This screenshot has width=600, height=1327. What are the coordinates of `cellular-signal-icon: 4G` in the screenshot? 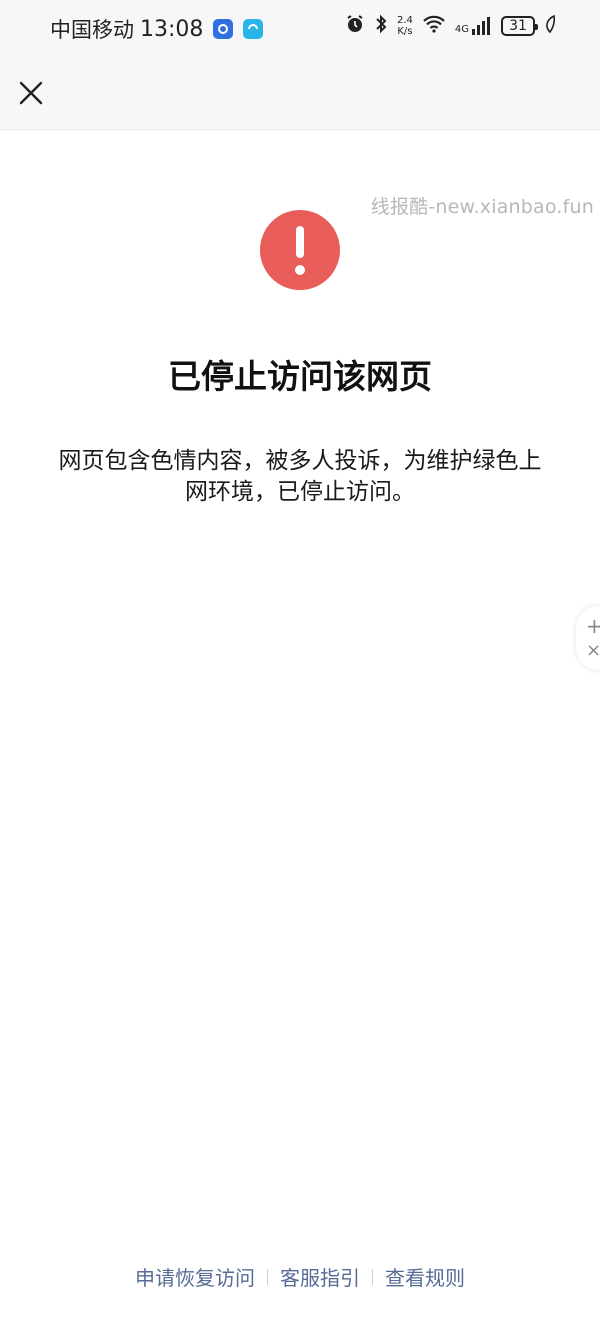 It's located at (473, 26).